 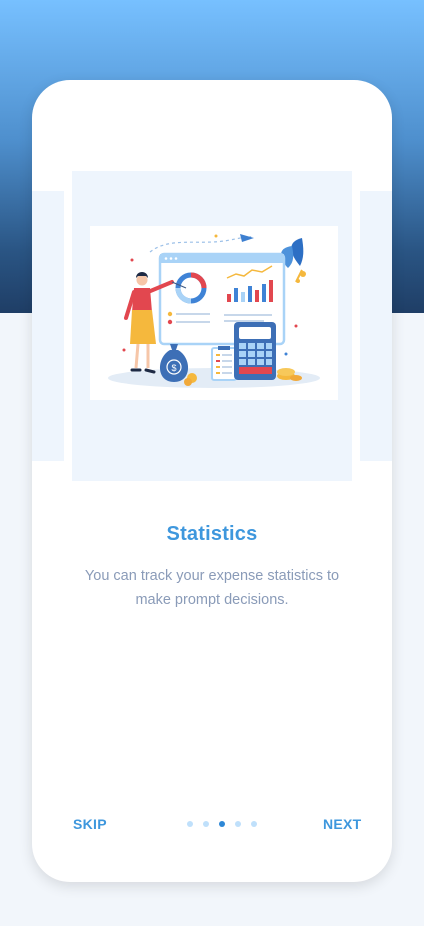 I want to click on next-button: NEXT, so click(x=342, y=824).